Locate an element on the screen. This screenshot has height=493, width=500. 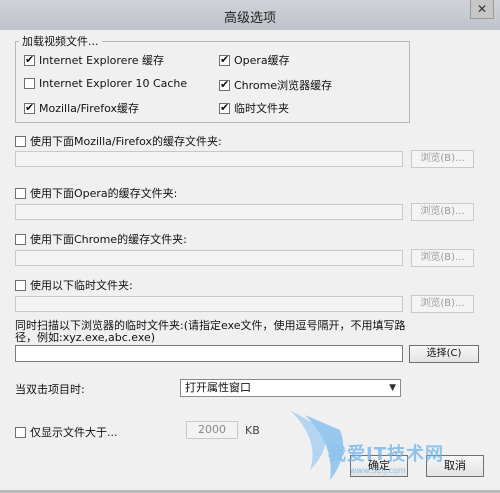
ie10-cache-checkbox: Internet Explorer 10 Cache is located at coordinates (105, 83).